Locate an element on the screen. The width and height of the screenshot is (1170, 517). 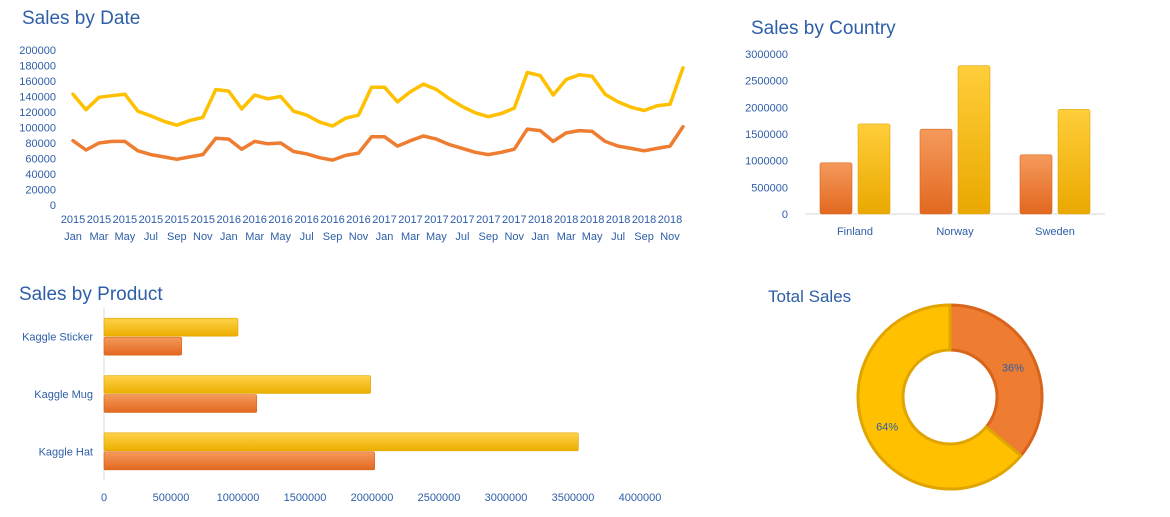
y-tick-label: 200000 is located at coordinates (37, 51).